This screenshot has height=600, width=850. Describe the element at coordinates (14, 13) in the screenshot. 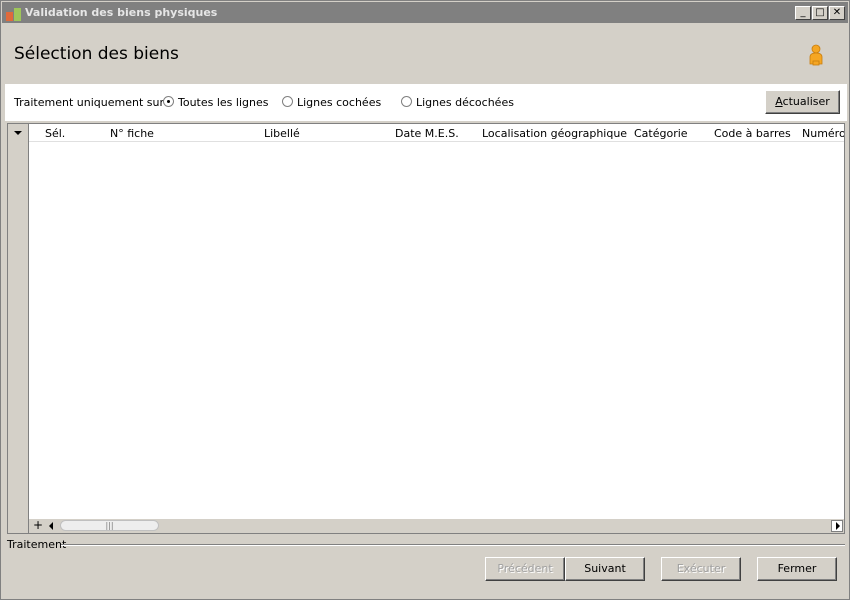

I see `app-icon` at that location.